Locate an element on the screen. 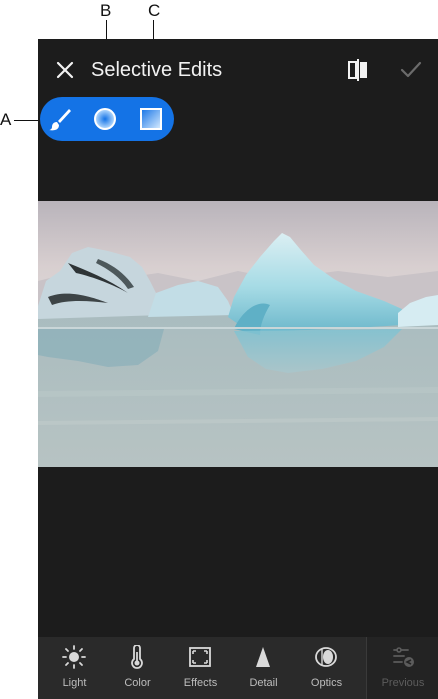 Image resolution: width=438 pixels, height=699 pixels. page-title: Selective Edits is located at coordinates (157, 70).